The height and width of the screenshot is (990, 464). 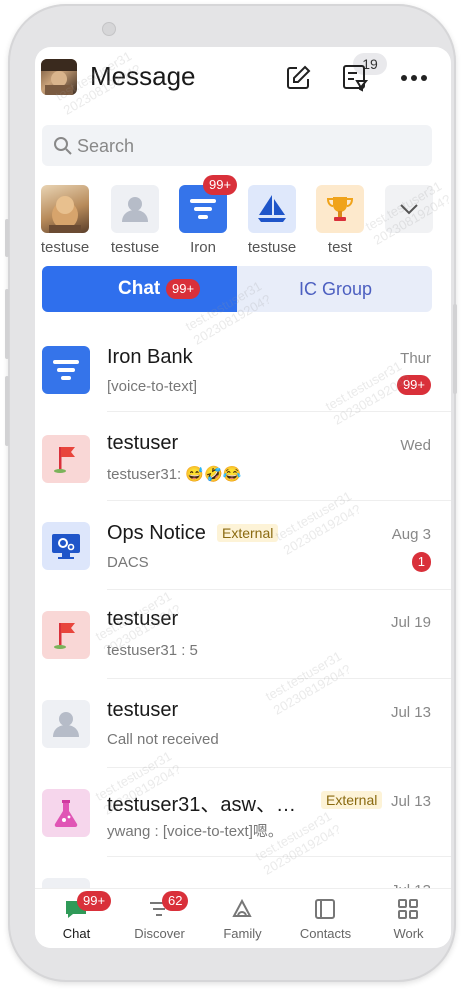 I want to click on filter-list-icon, so click(x=355, y=78).